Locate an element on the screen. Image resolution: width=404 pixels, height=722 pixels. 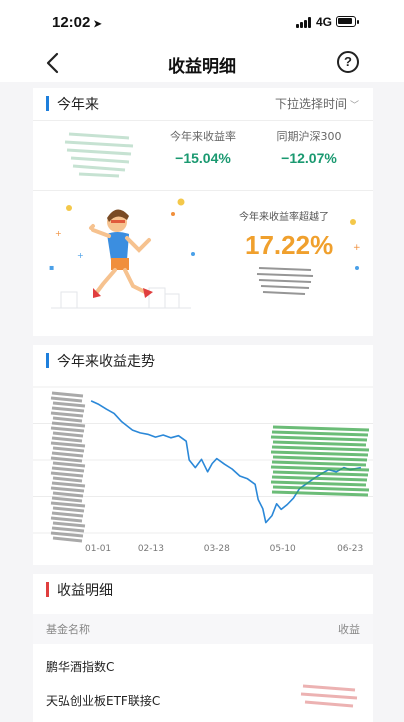
ytd-section-header: 今年来 下拉选择时间 ﹀ is located at coordinates (203, 104).